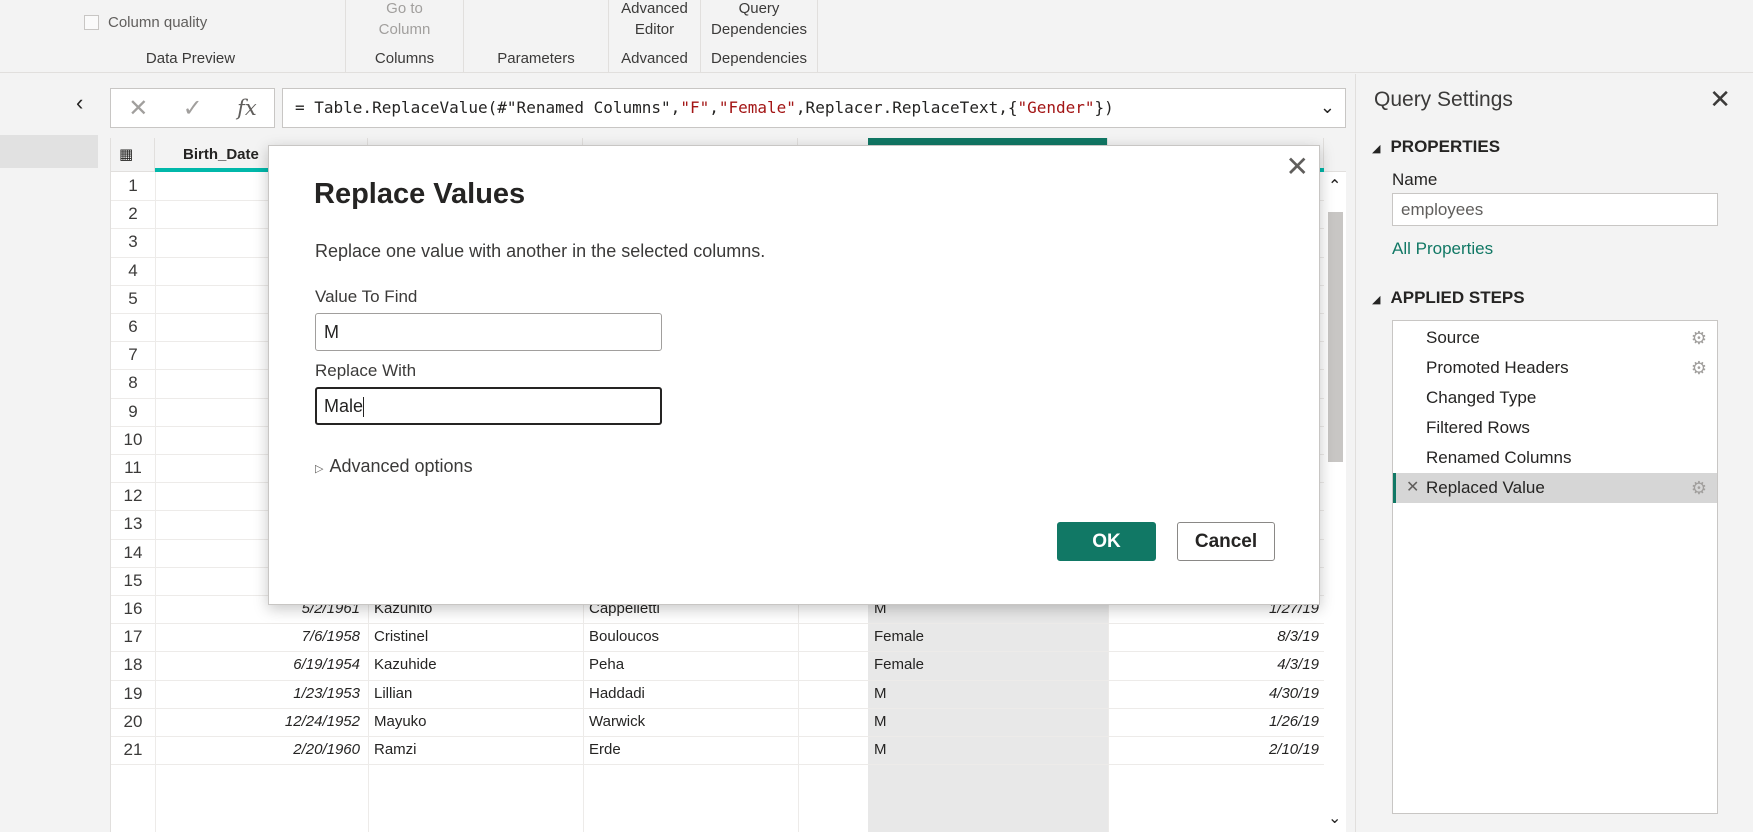 The height and width of the screenshot is (832, 1753). What do you see at coordinates (404, 29) in the screenshot?
I see `go-to-column-line2: Column` at bounding box center [404, 29].